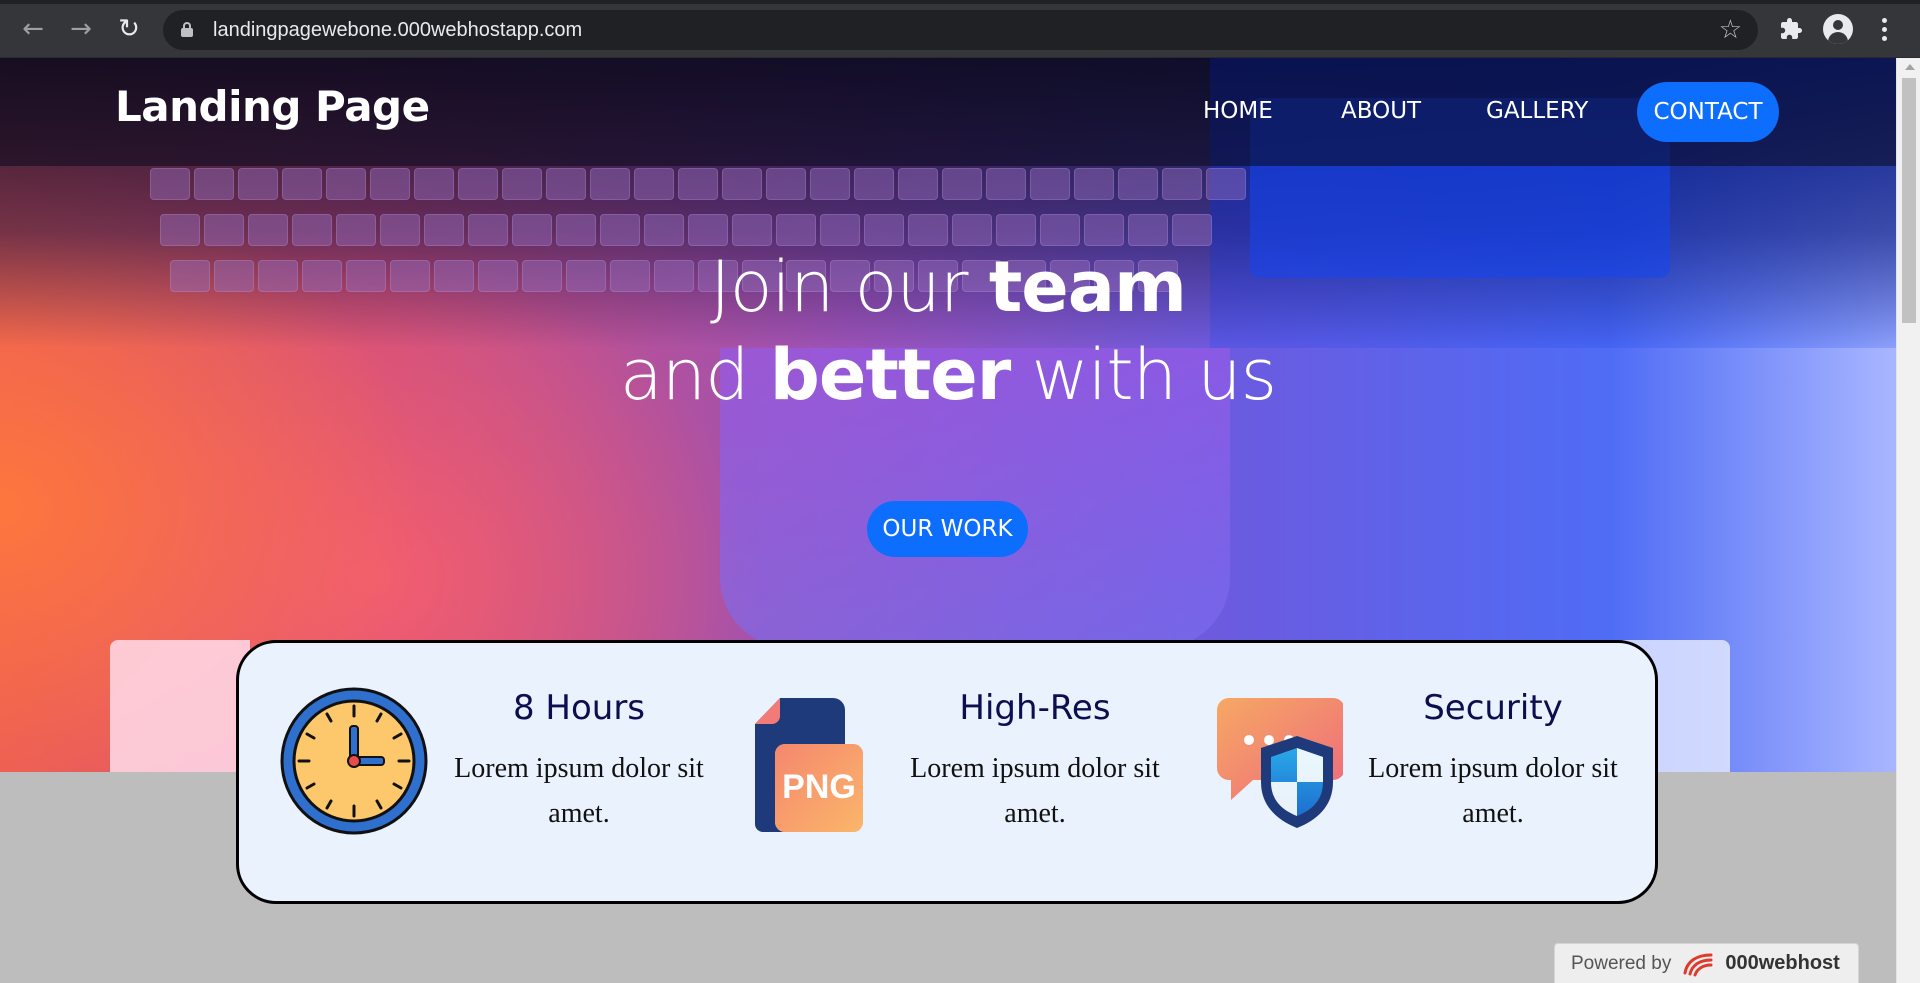  What do you see at coordinates (1144, 375) in the screenshot?
I see `headline-text: with us` at bounding box center [1144, 375].